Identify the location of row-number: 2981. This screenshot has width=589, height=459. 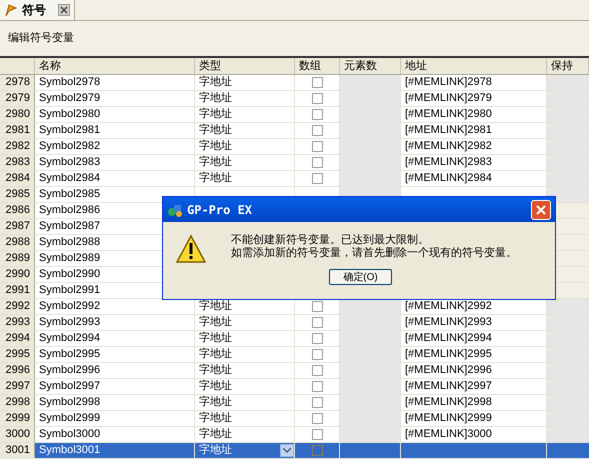
(17, 130).